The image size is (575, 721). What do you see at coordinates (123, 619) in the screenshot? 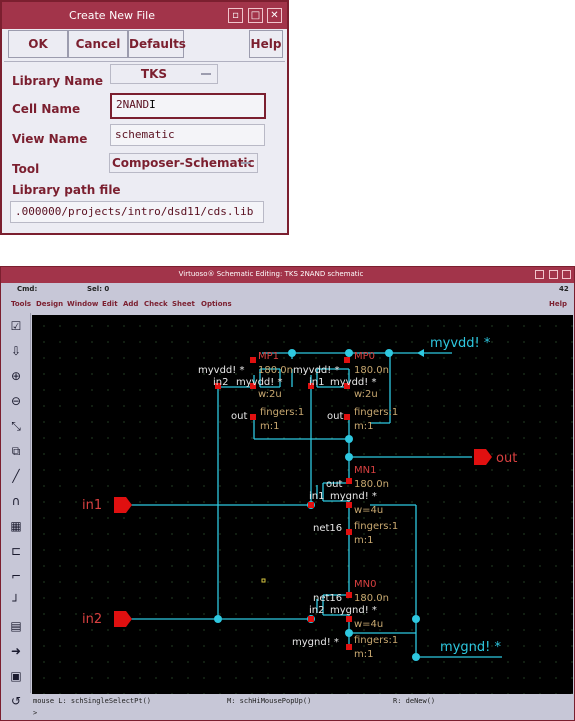
I see `in2-pin` at bounding box center [123, 619].